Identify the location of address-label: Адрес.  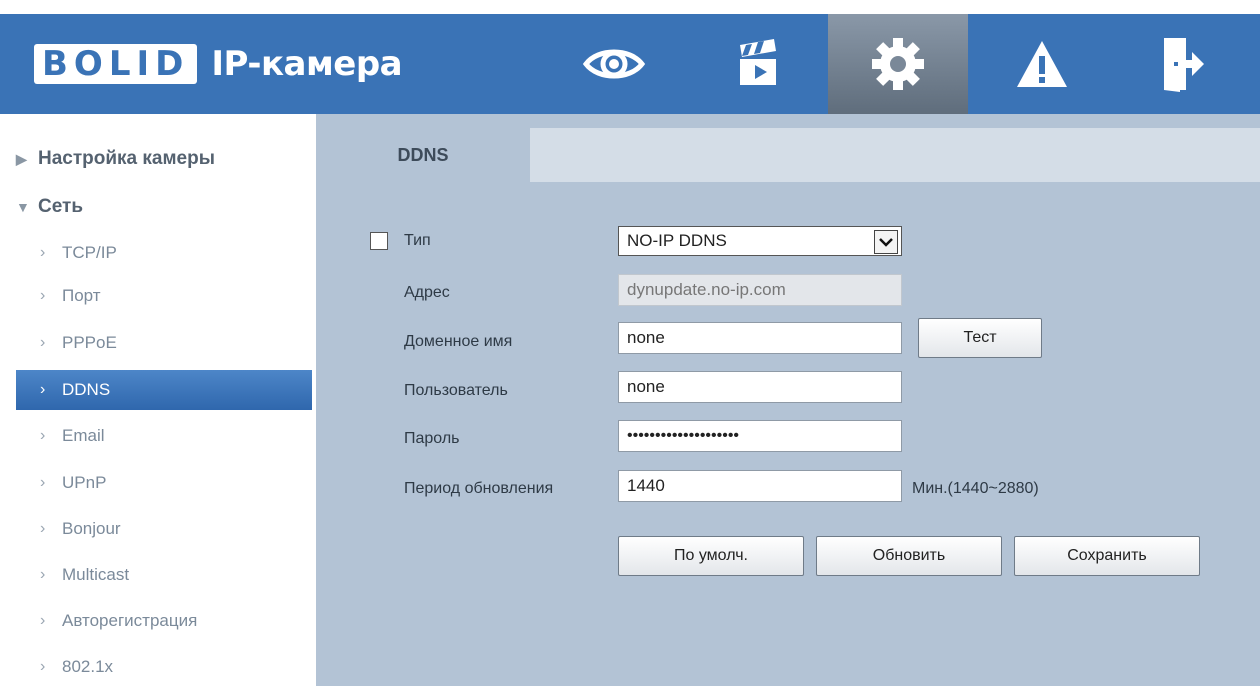
(427, 292).